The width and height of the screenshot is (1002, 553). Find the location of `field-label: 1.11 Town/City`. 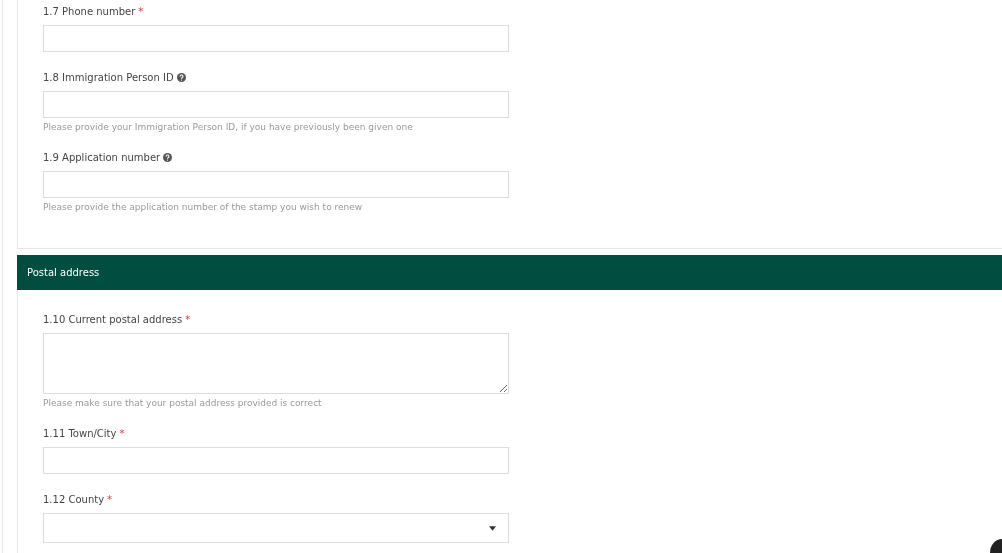

field-label: 1.11 Town/City is located at coordinates (80, 433).